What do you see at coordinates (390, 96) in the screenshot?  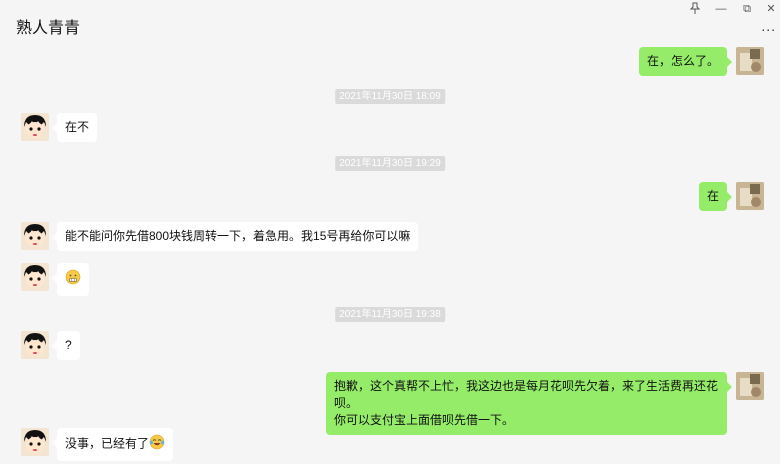 I see `timestamp: 2021年11月30日 18:09` at bounding box center [390, 96].